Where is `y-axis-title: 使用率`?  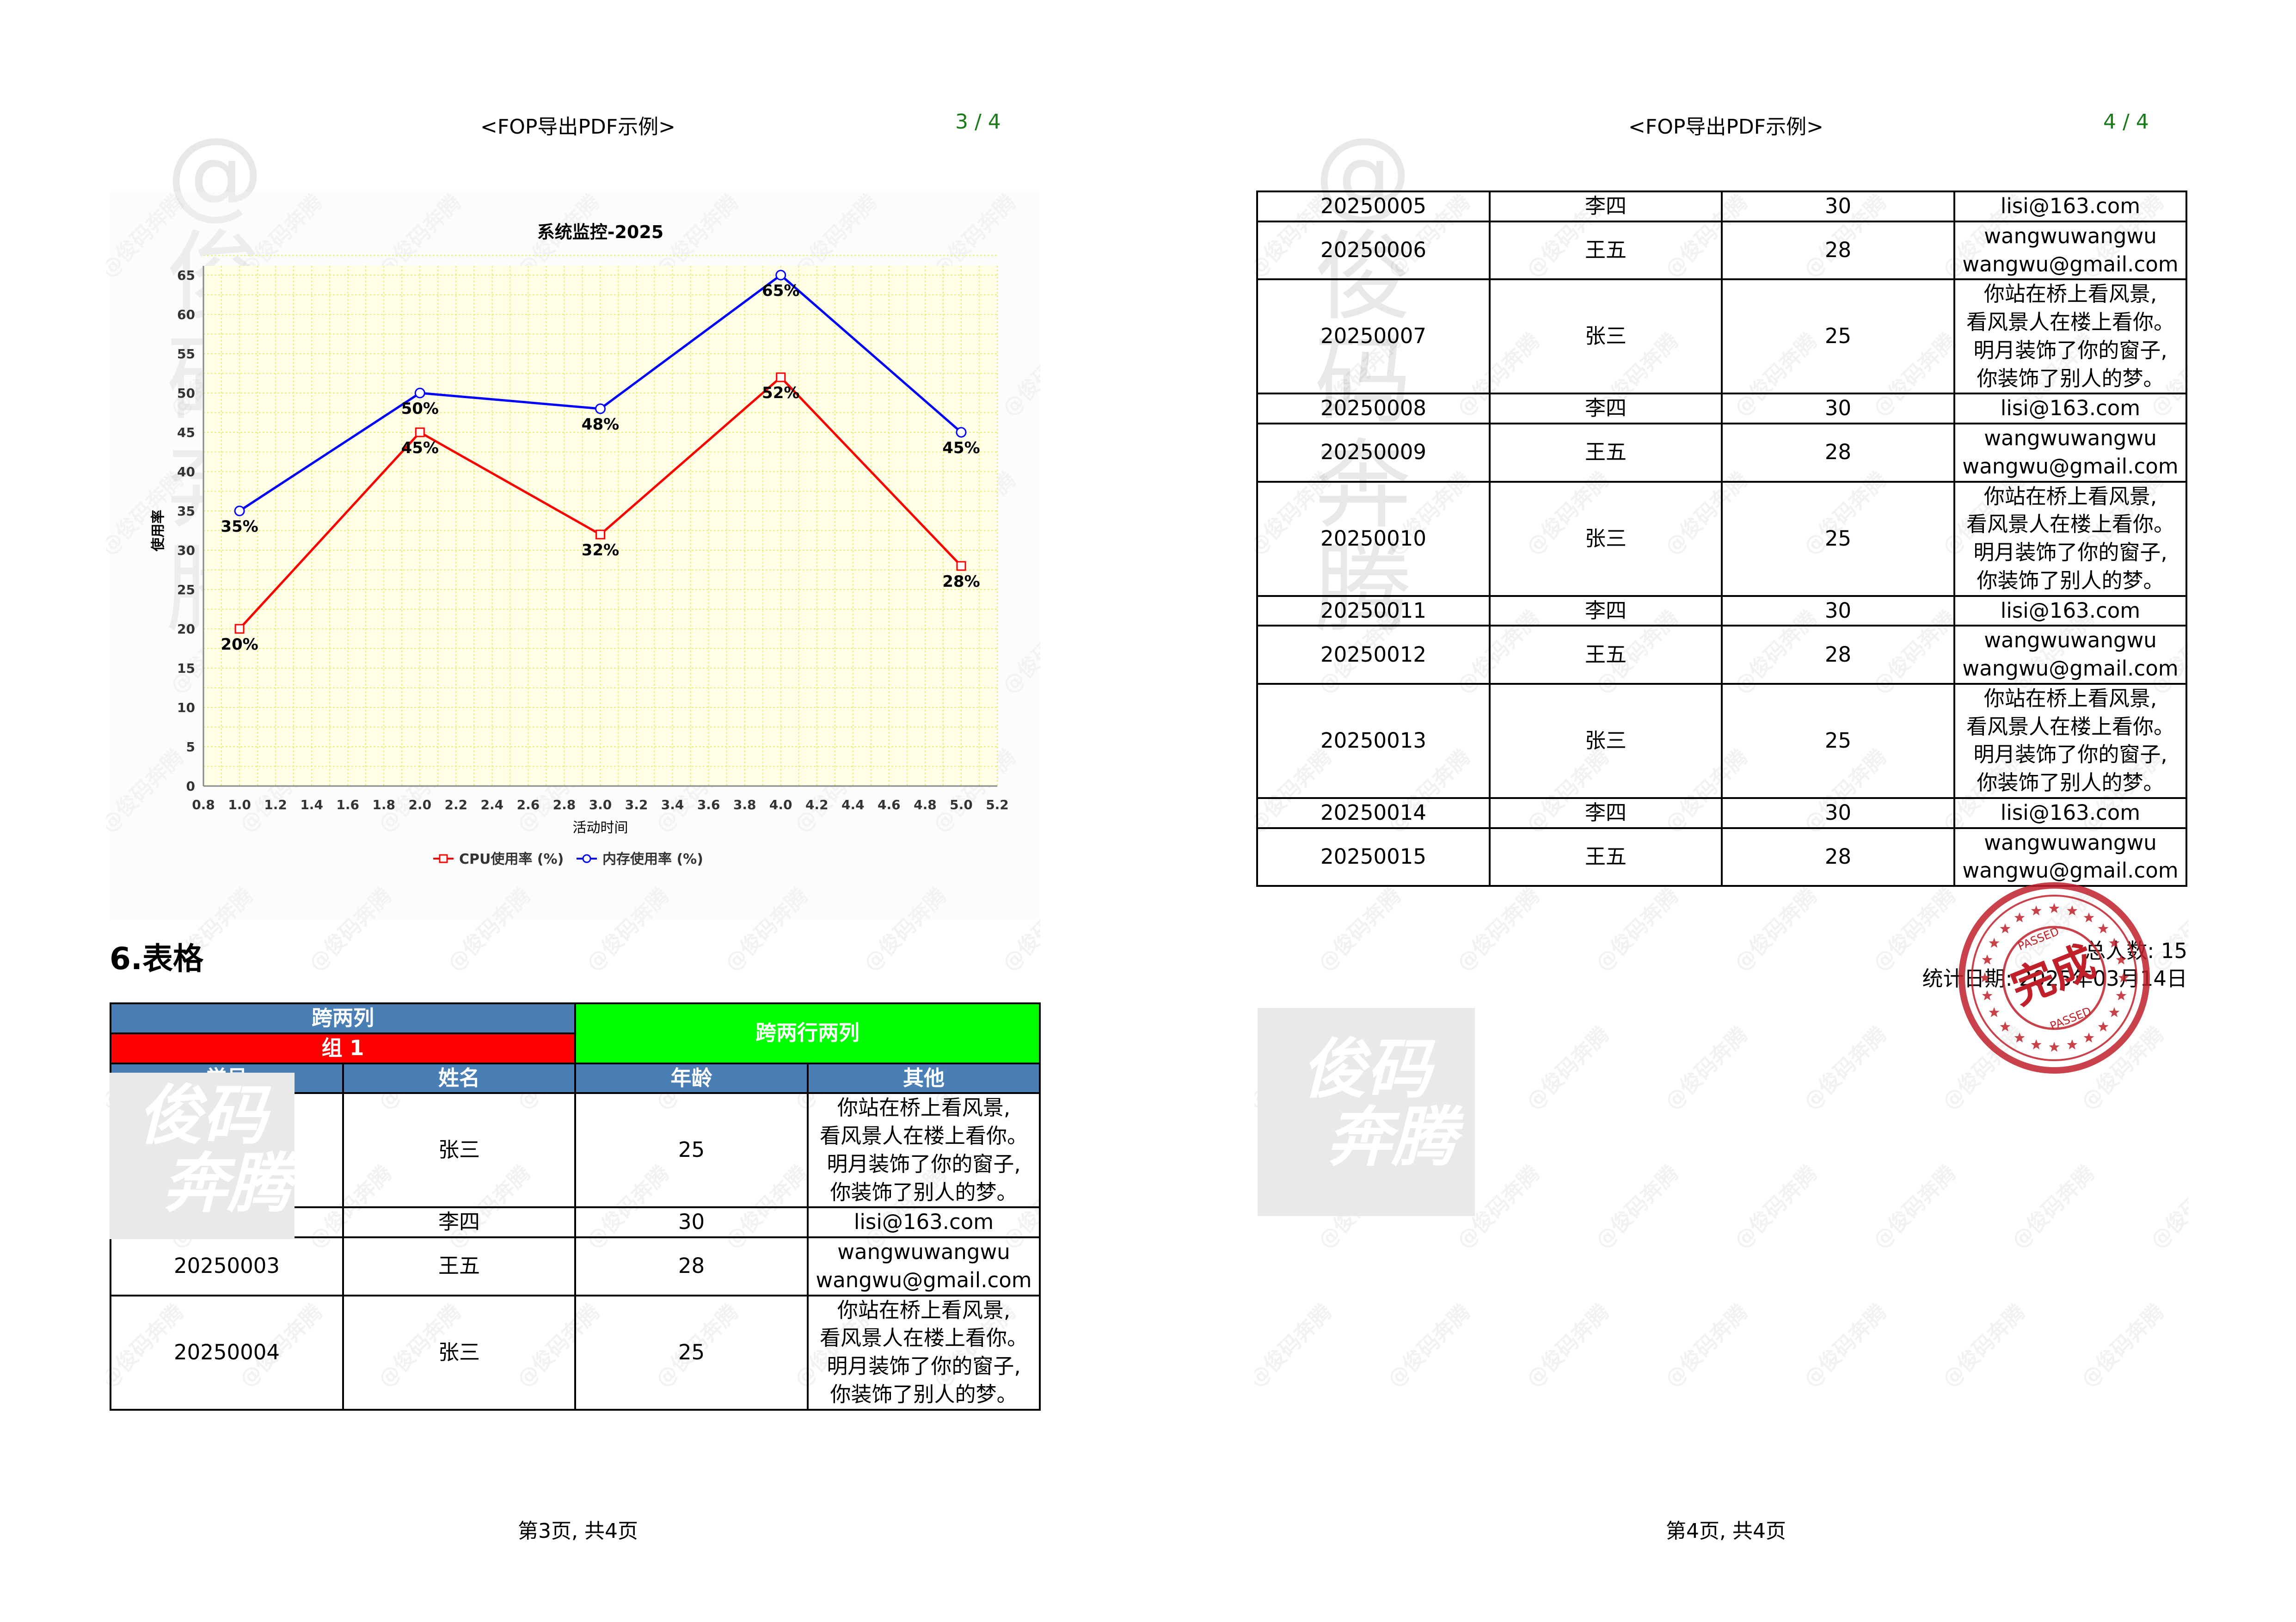 y-axis-title: 使用率 is located at coordinates (158, 531).